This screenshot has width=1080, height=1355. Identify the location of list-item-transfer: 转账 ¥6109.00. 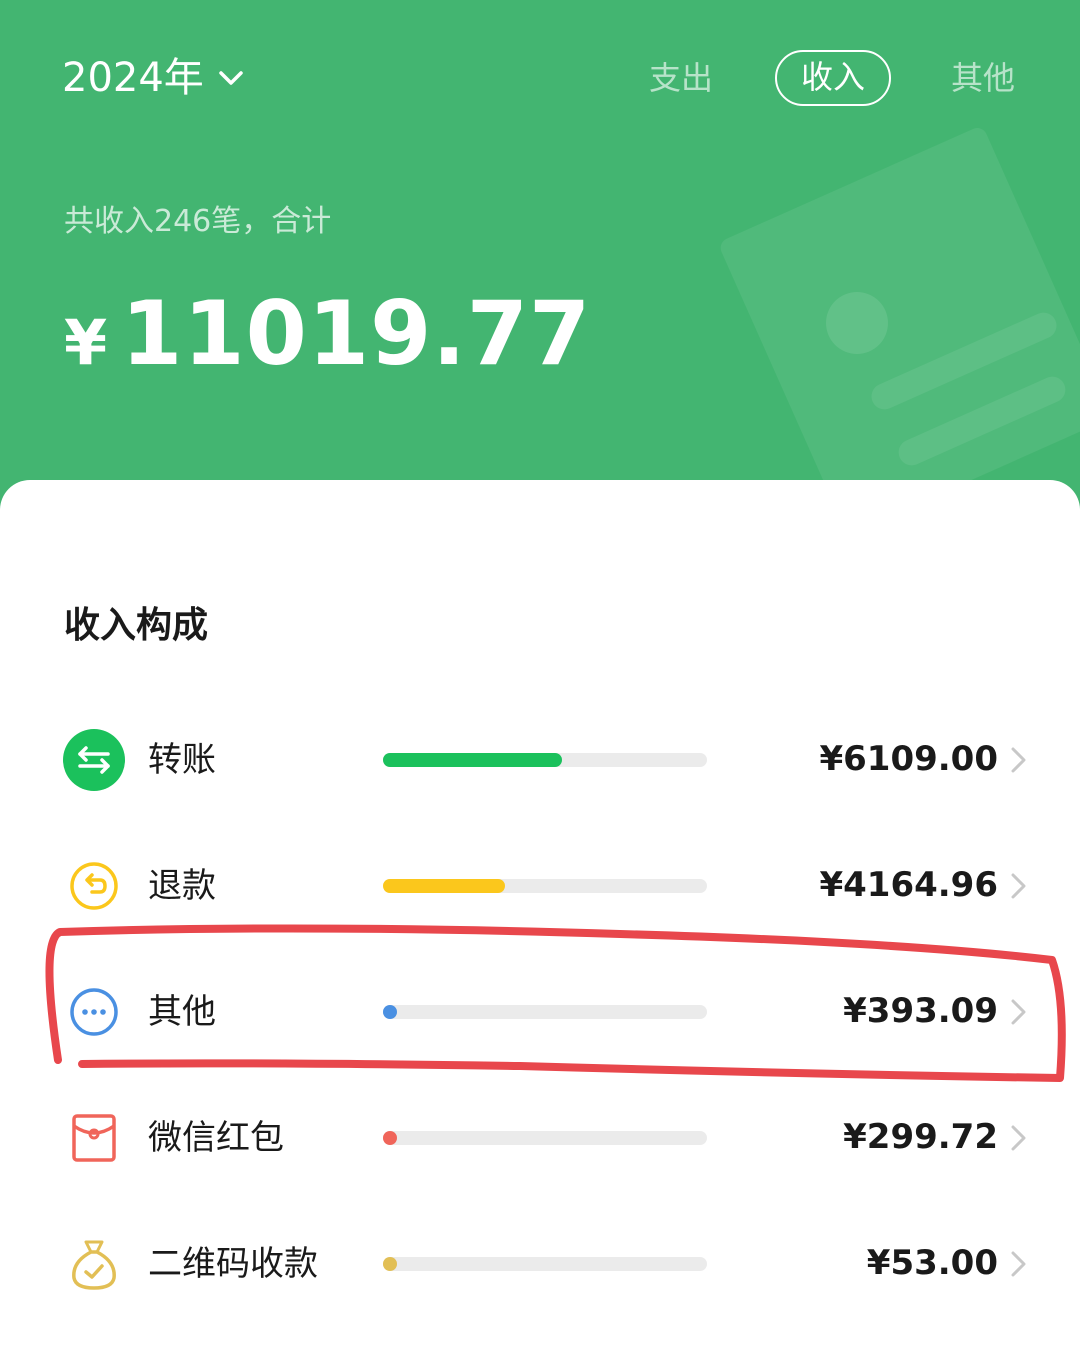
(540, 760).